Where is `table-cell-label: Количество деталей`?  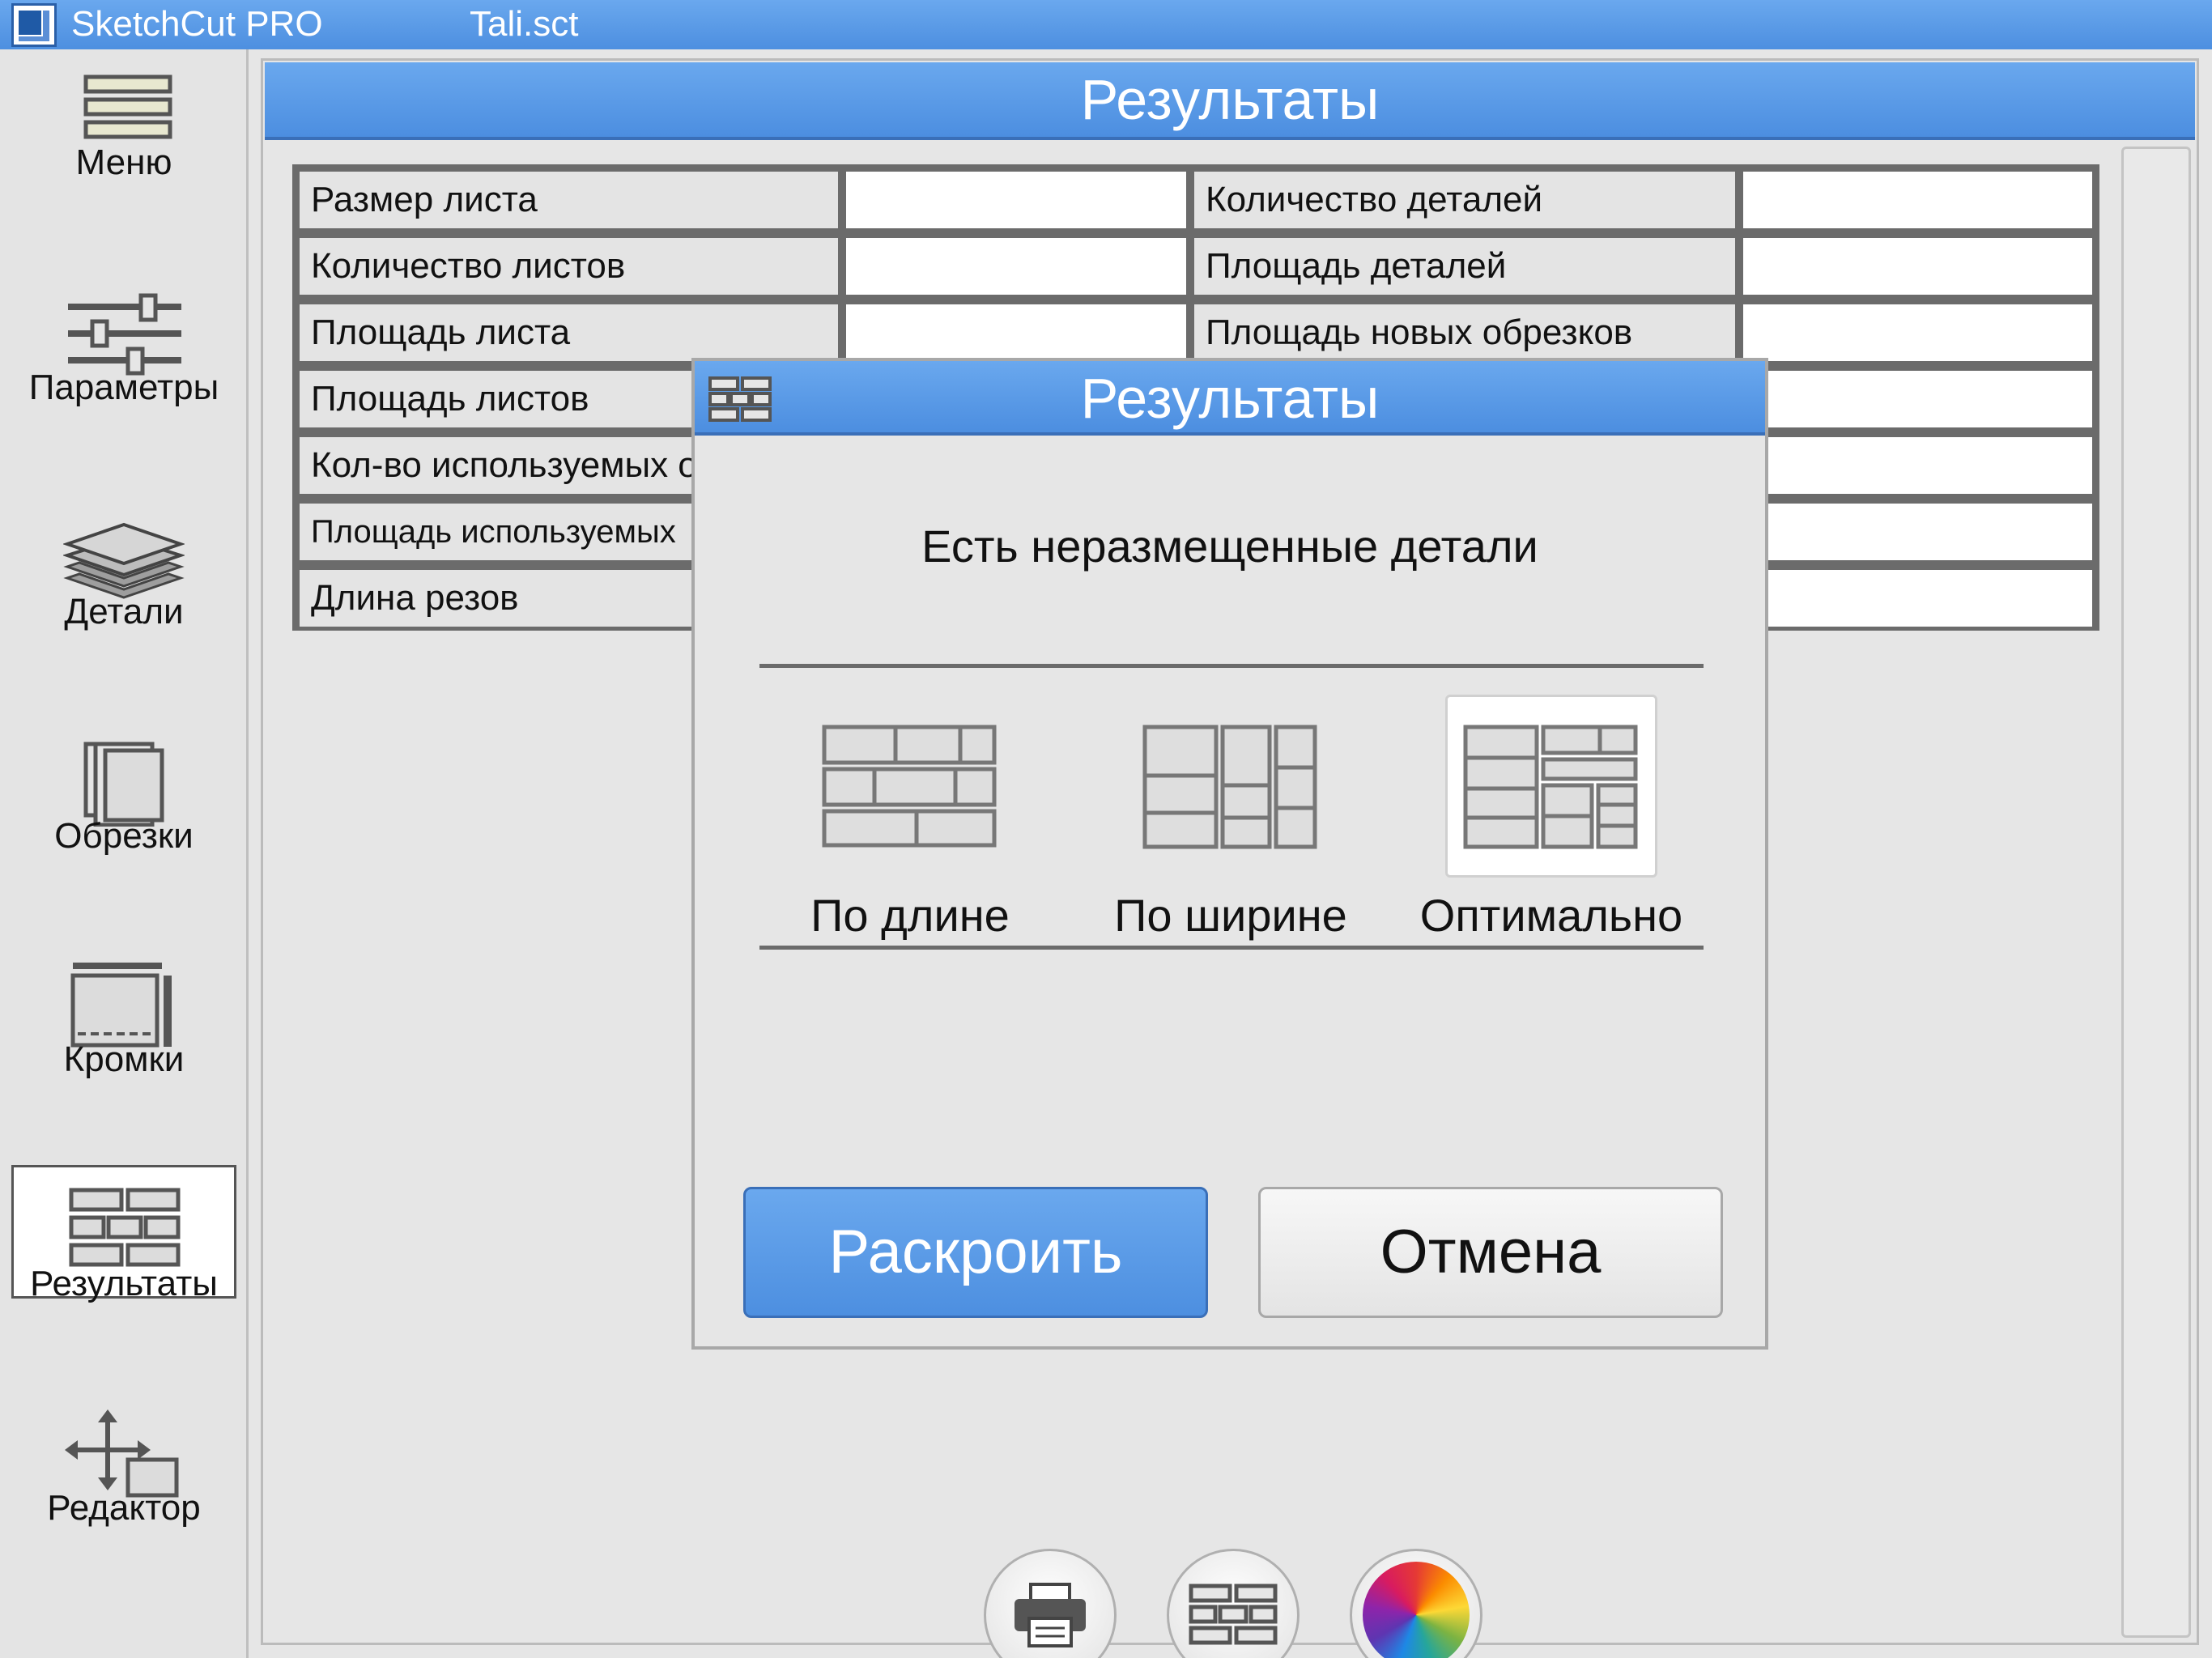
table-cell-label: Количество деталей is located at coordinates (1465, 200).